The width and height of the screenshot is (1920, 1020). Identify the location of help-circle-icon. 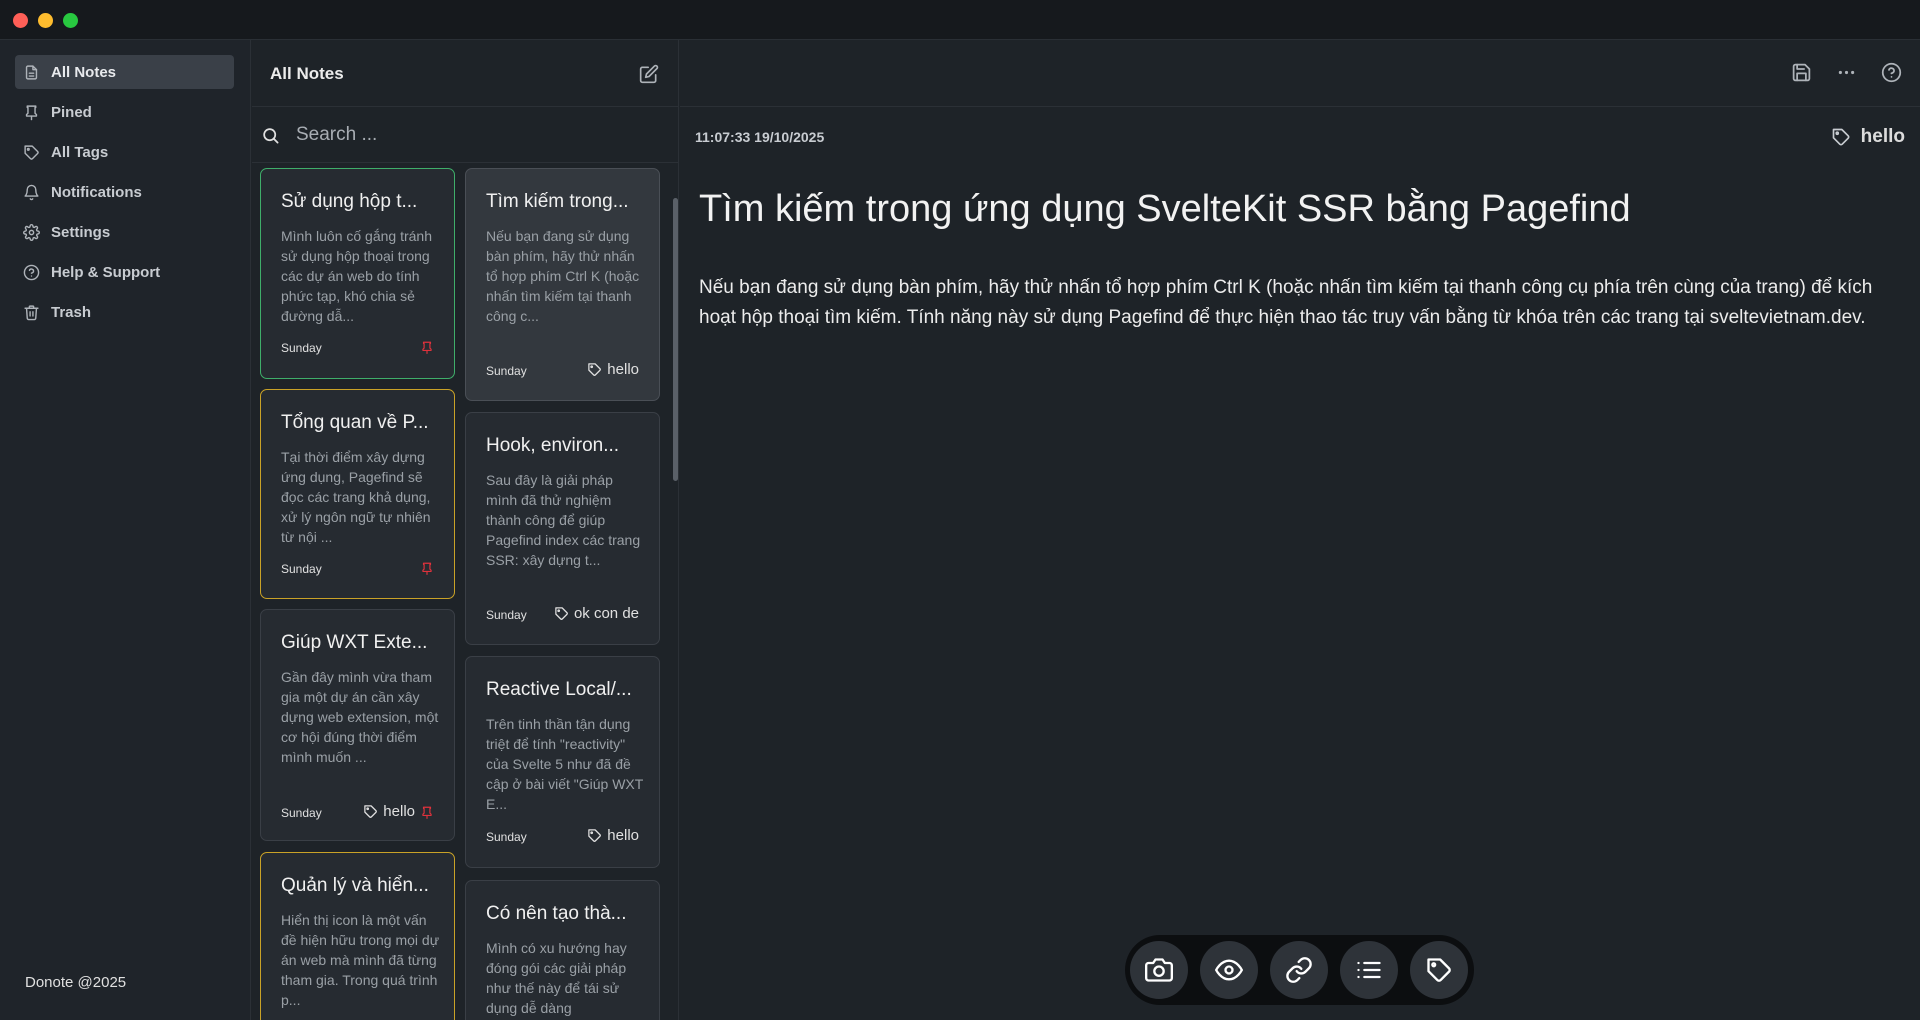
(31, 272).